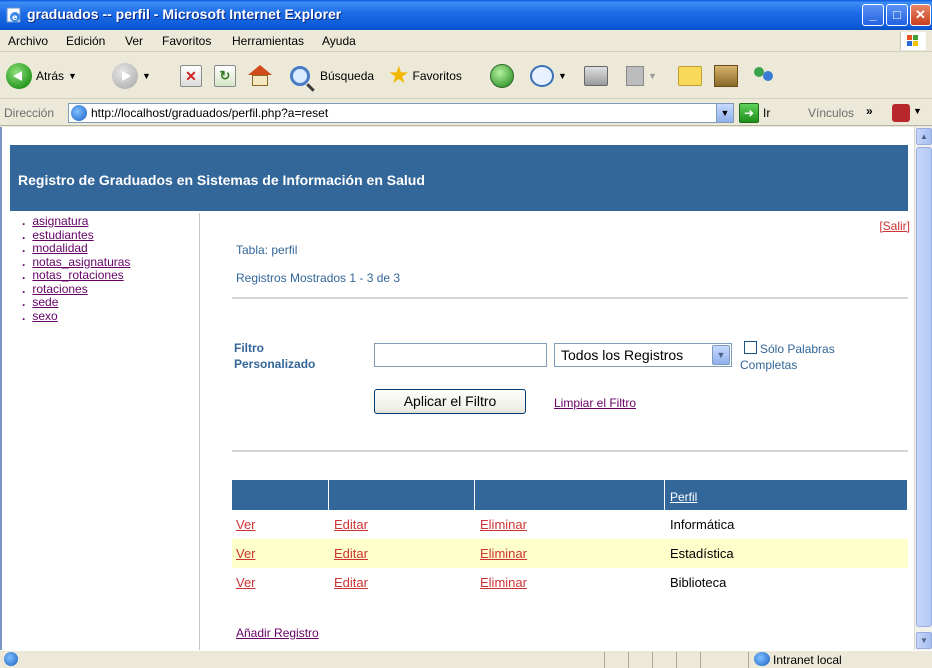 This screenshot has width=932, height=668. I want to click on status-bar: Intranet local, so click(466, 659).